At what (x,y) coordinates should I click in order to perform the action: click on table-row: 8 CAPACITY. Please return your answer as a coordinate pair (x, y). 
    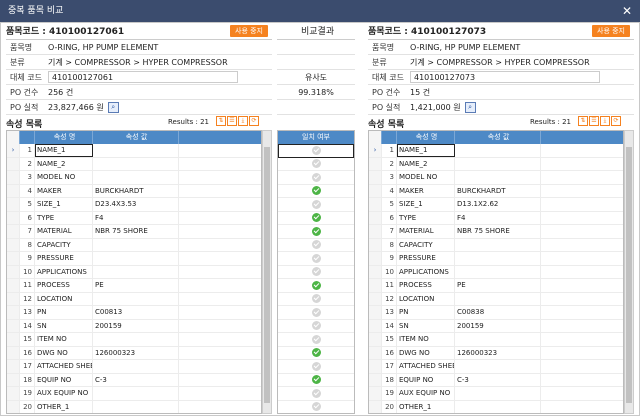
    Looking at the image, I should click on (496, 245).